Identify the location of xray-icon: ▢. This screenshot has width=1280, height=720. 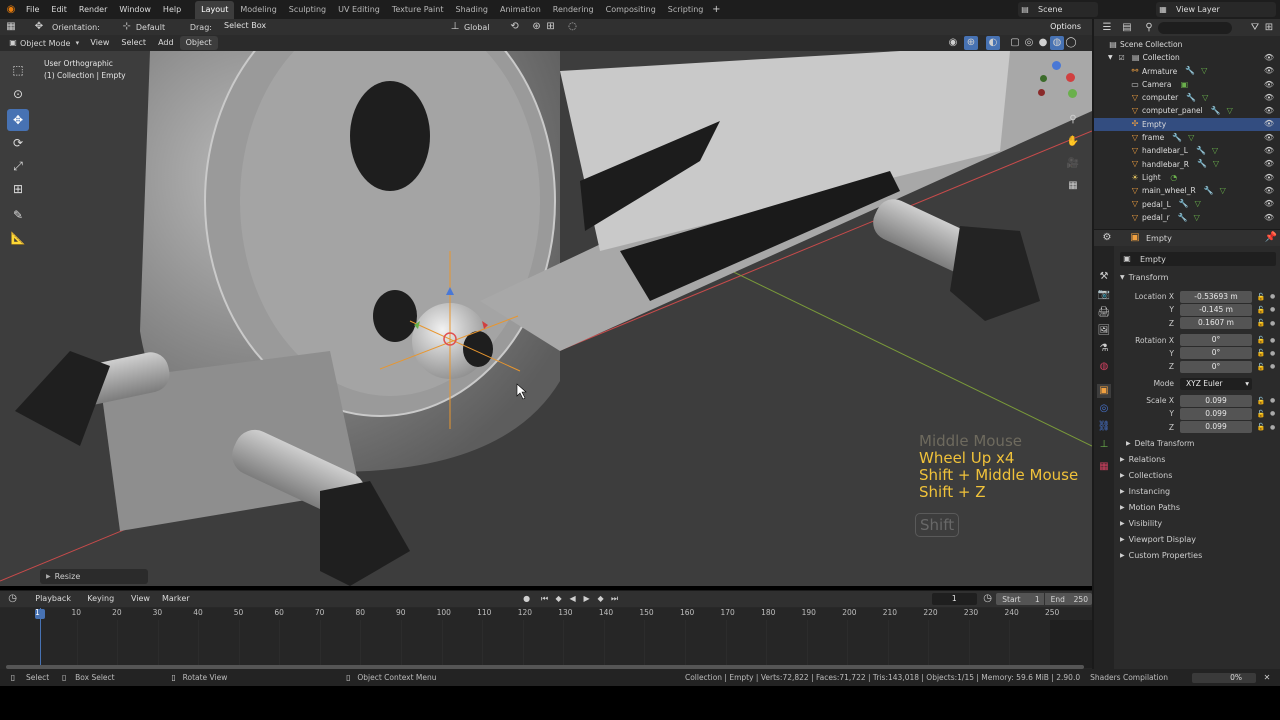
(1015, 43).